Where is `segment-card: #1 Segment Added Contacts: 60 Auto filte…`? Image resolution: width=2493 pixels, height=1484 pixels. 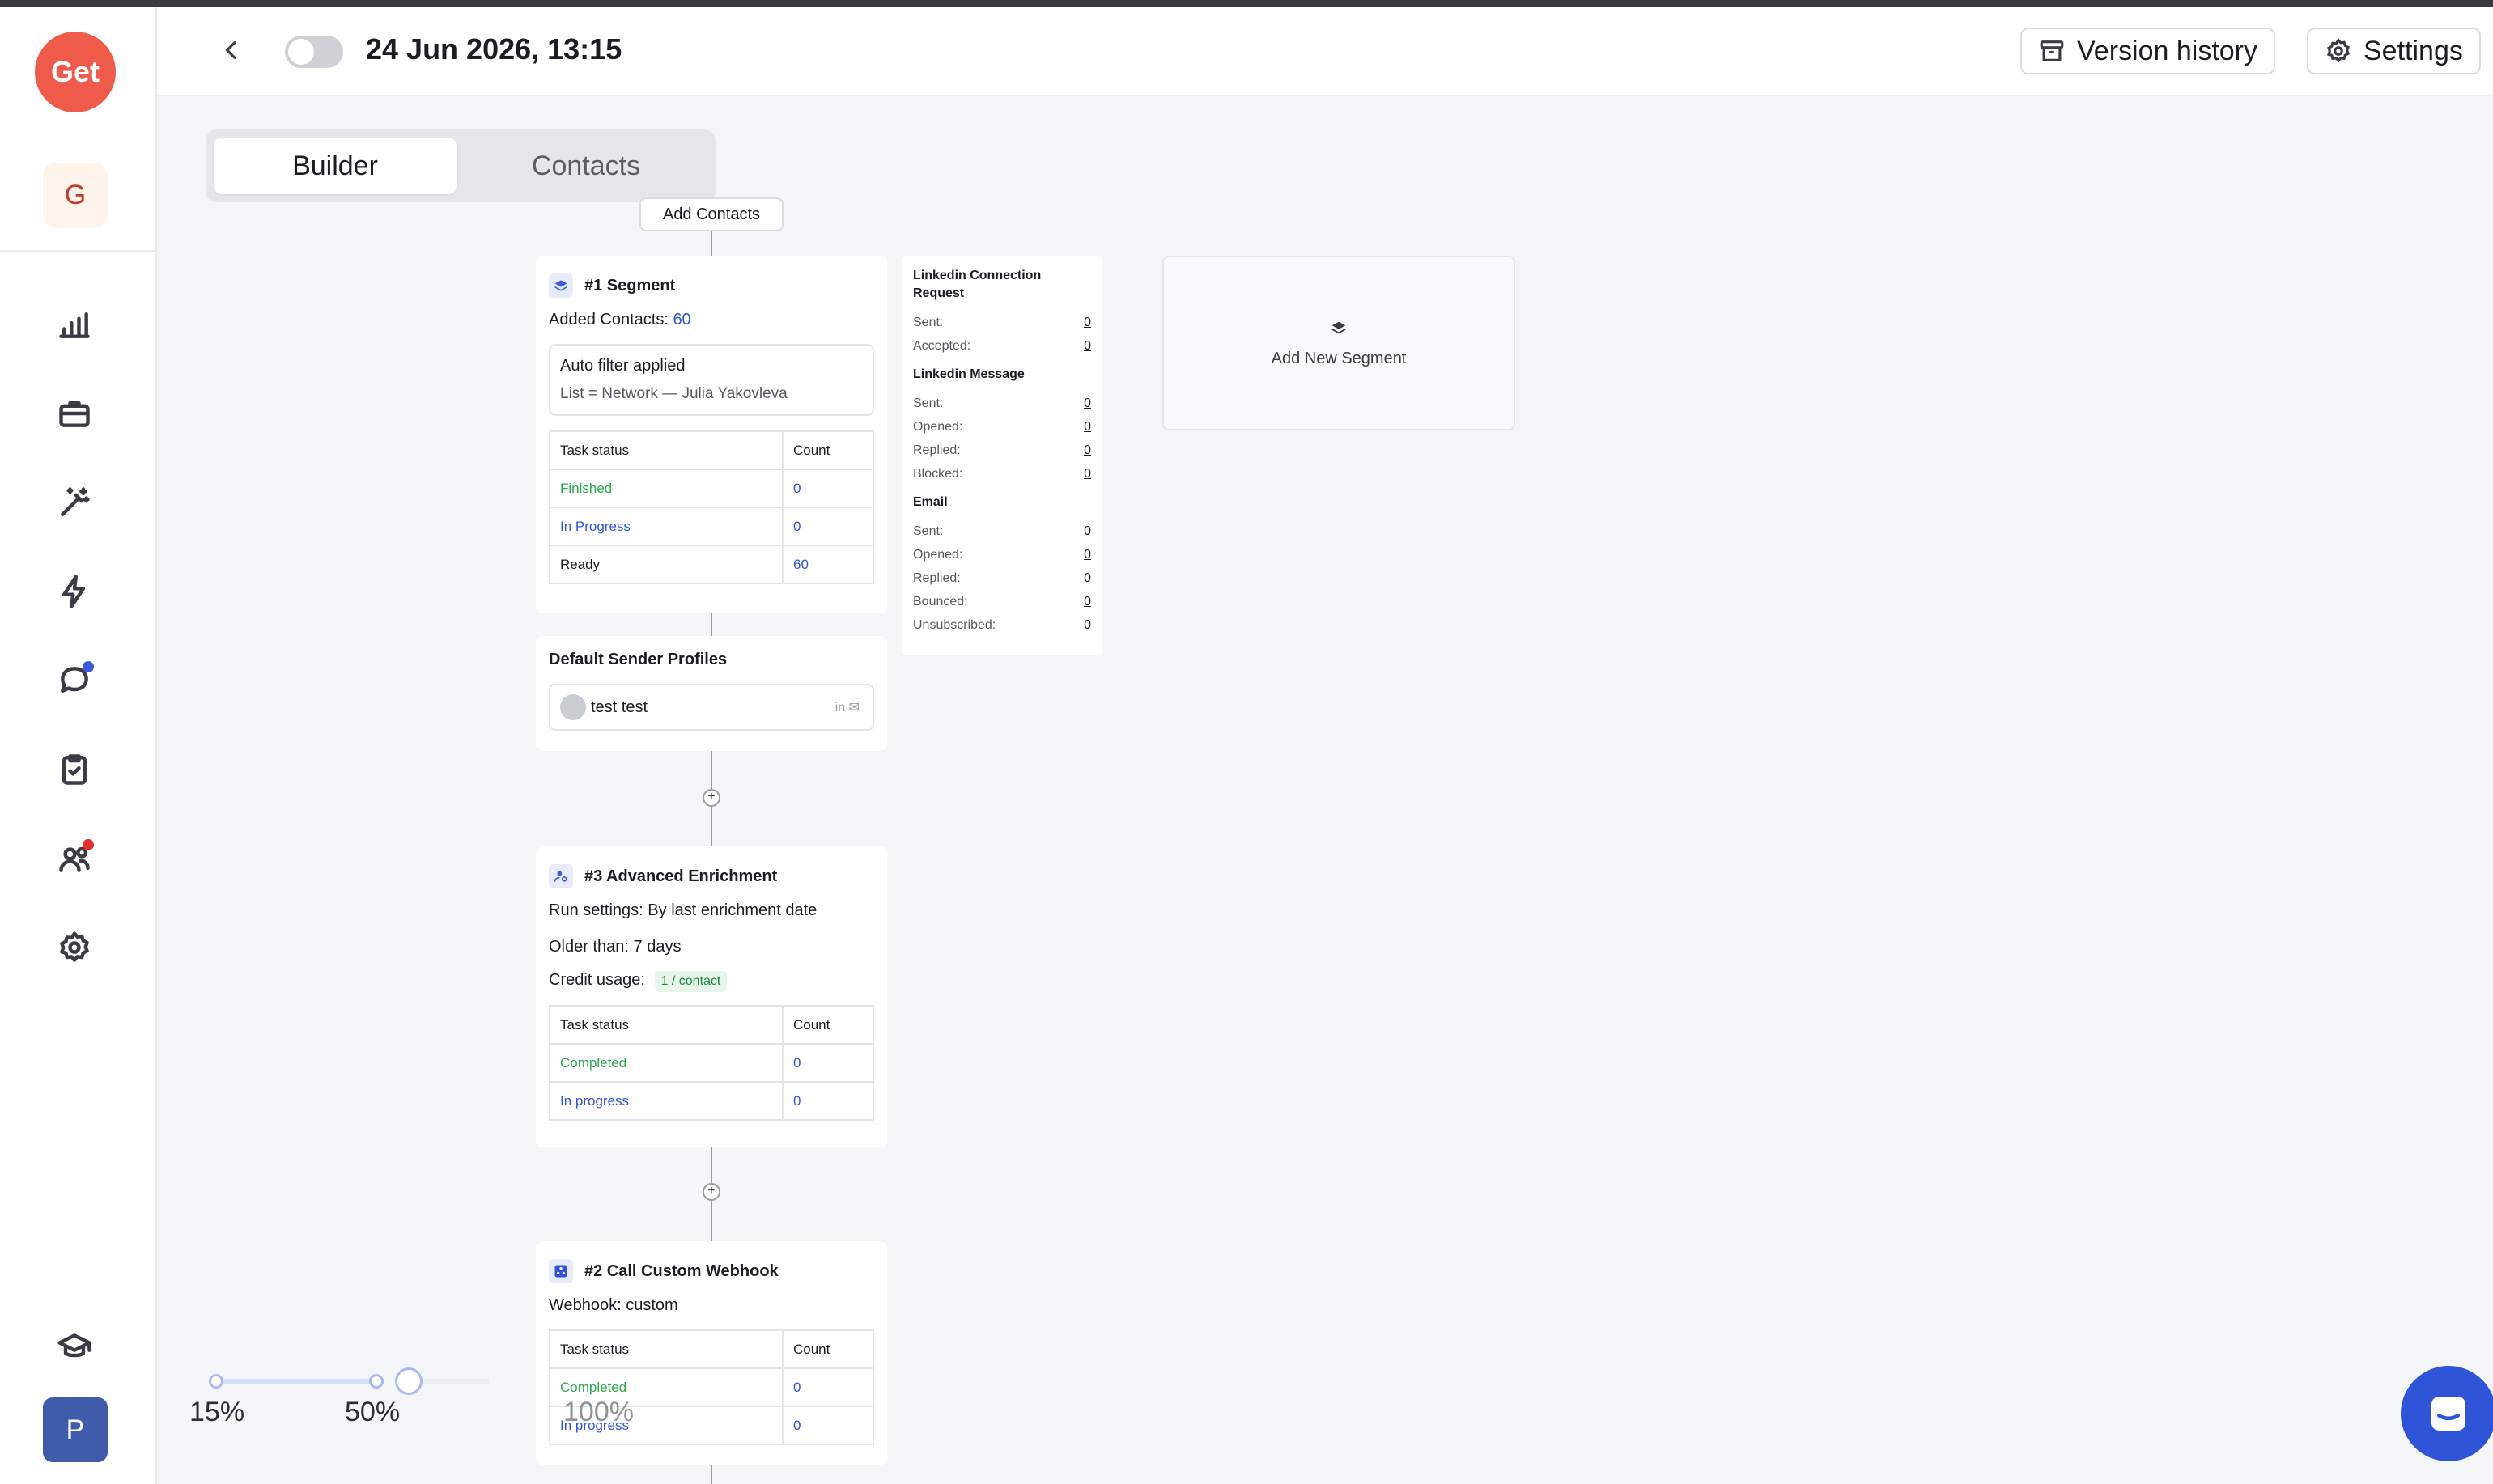
segment-card: #1 Segment Added Contacts: 60 Auto filte… is located at coordinates (711, 435).